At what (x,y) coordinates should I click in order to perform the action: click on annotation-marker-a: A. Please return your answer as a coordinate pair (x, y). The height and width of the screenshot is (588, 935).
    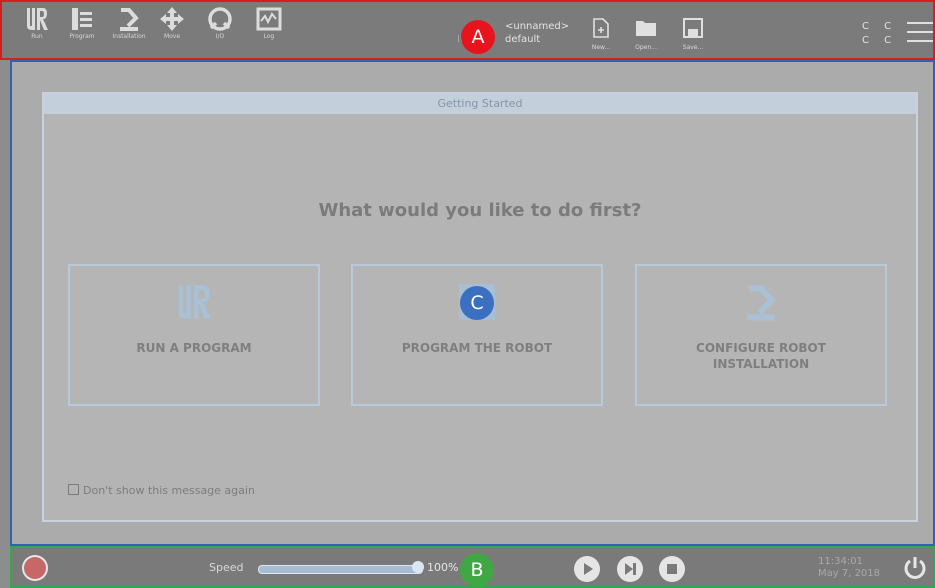
    Looking at the image, I should click on (478, 37).